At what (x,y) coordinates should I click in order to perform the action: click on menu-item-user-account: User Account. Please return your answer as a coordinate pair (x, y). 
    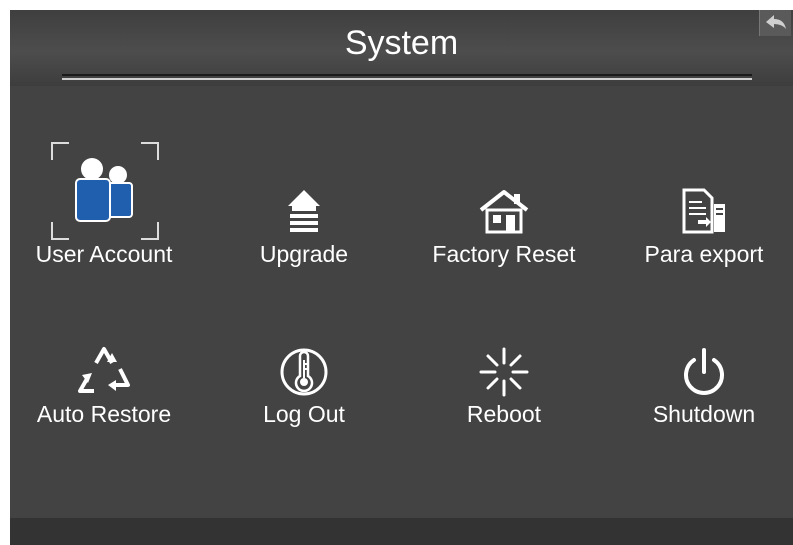
    Looking at the image, I should click on (106, 215).